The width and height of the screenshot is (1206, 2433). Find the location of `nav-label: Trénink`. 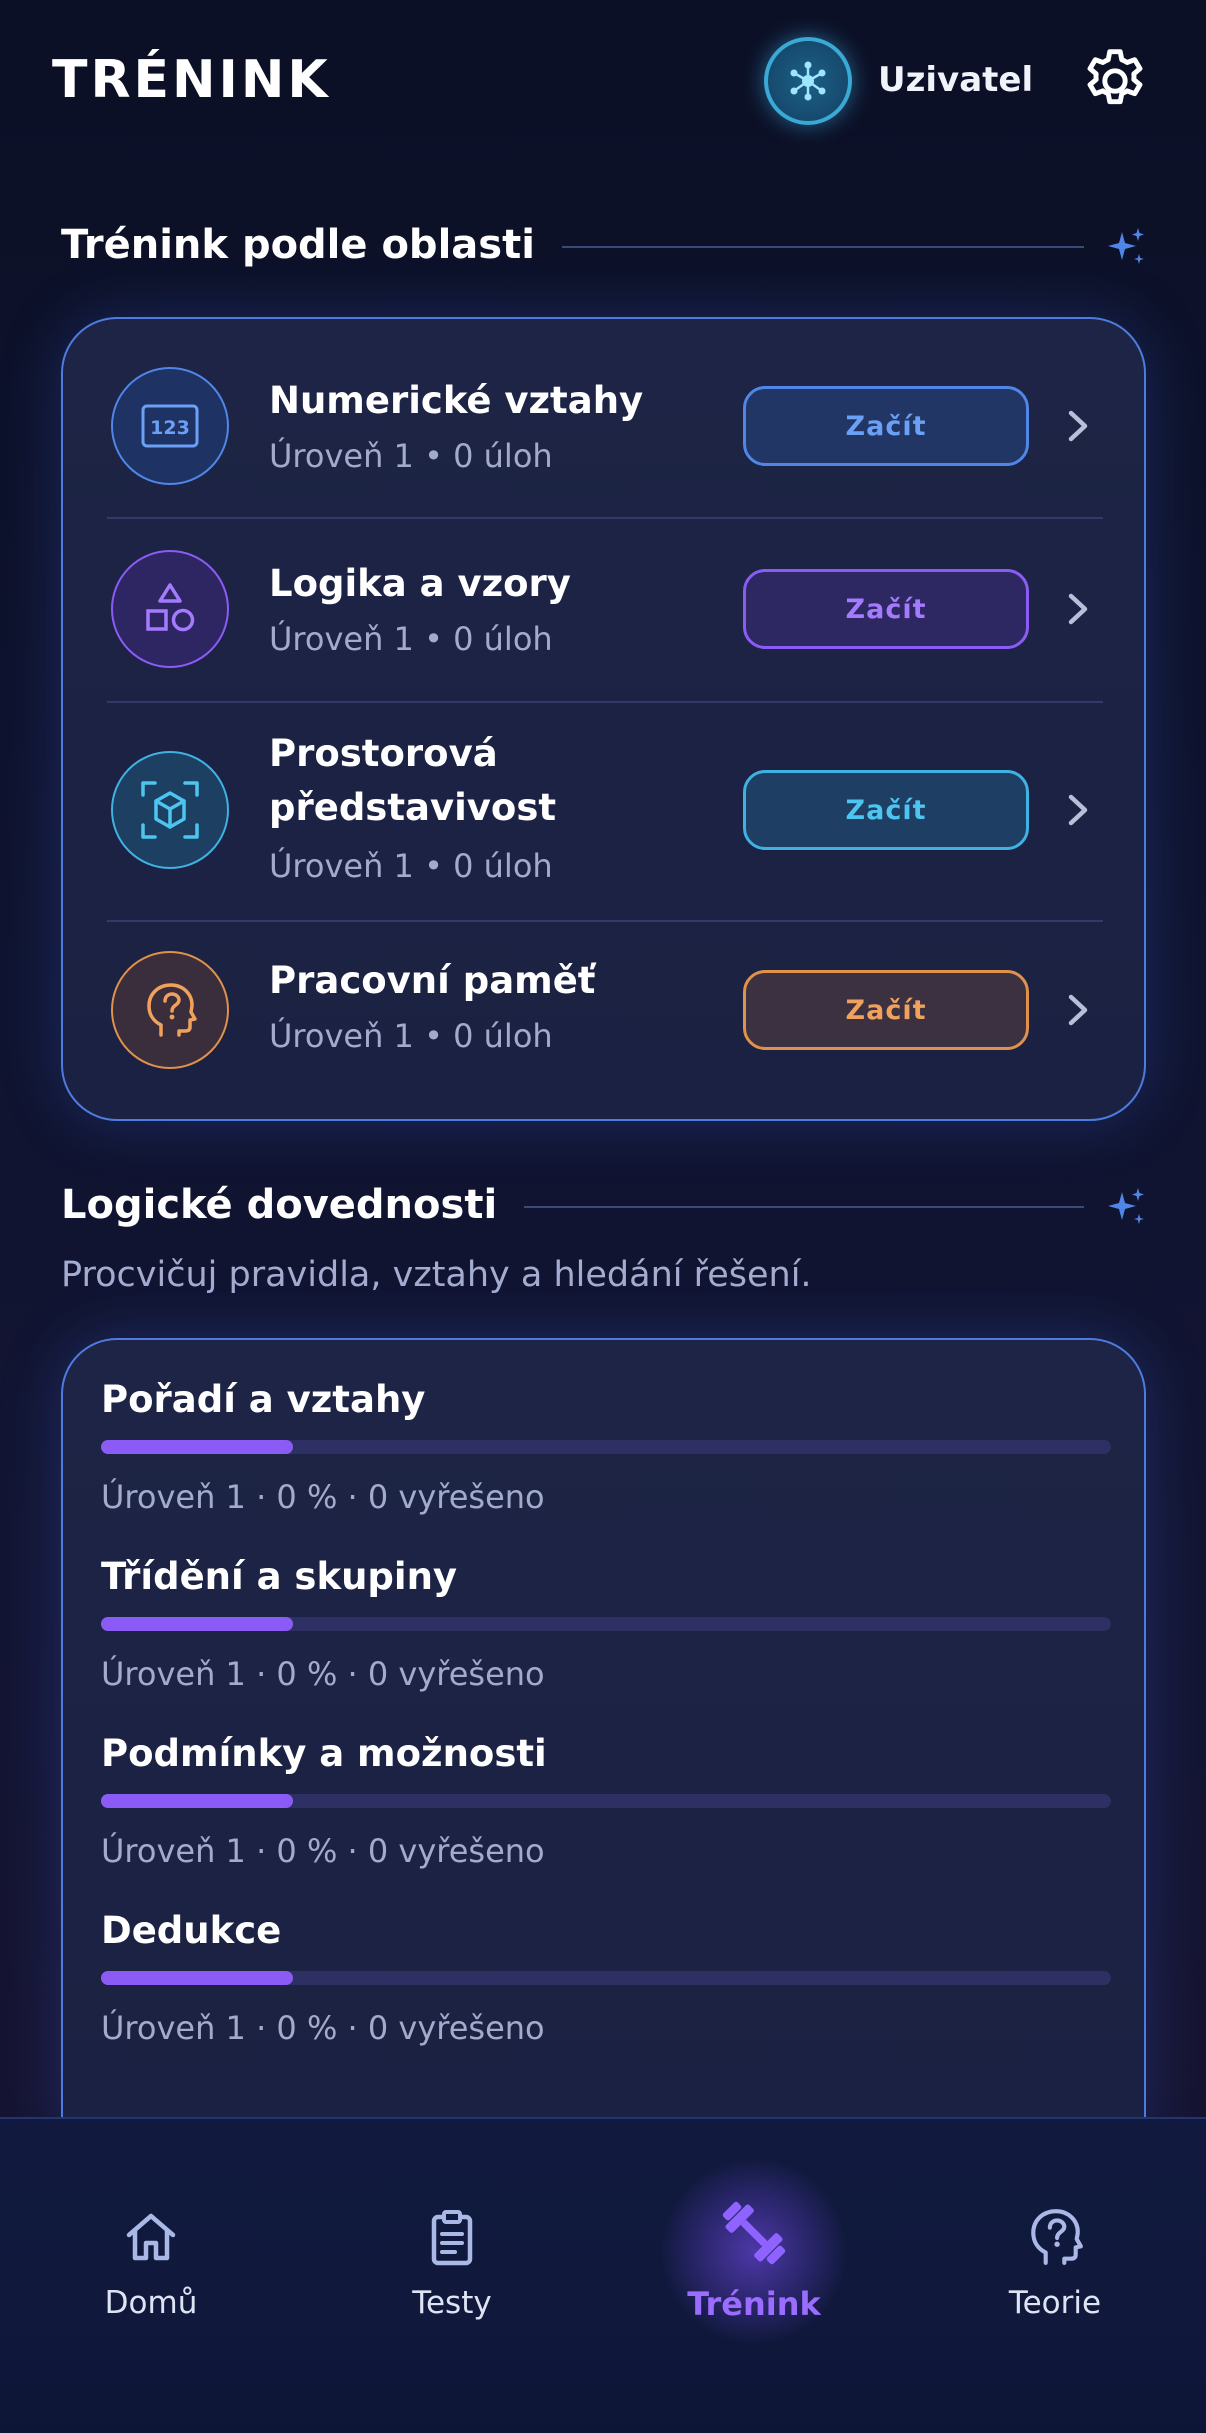

nav-label: Trénink is located at coordinates (754, 2304).